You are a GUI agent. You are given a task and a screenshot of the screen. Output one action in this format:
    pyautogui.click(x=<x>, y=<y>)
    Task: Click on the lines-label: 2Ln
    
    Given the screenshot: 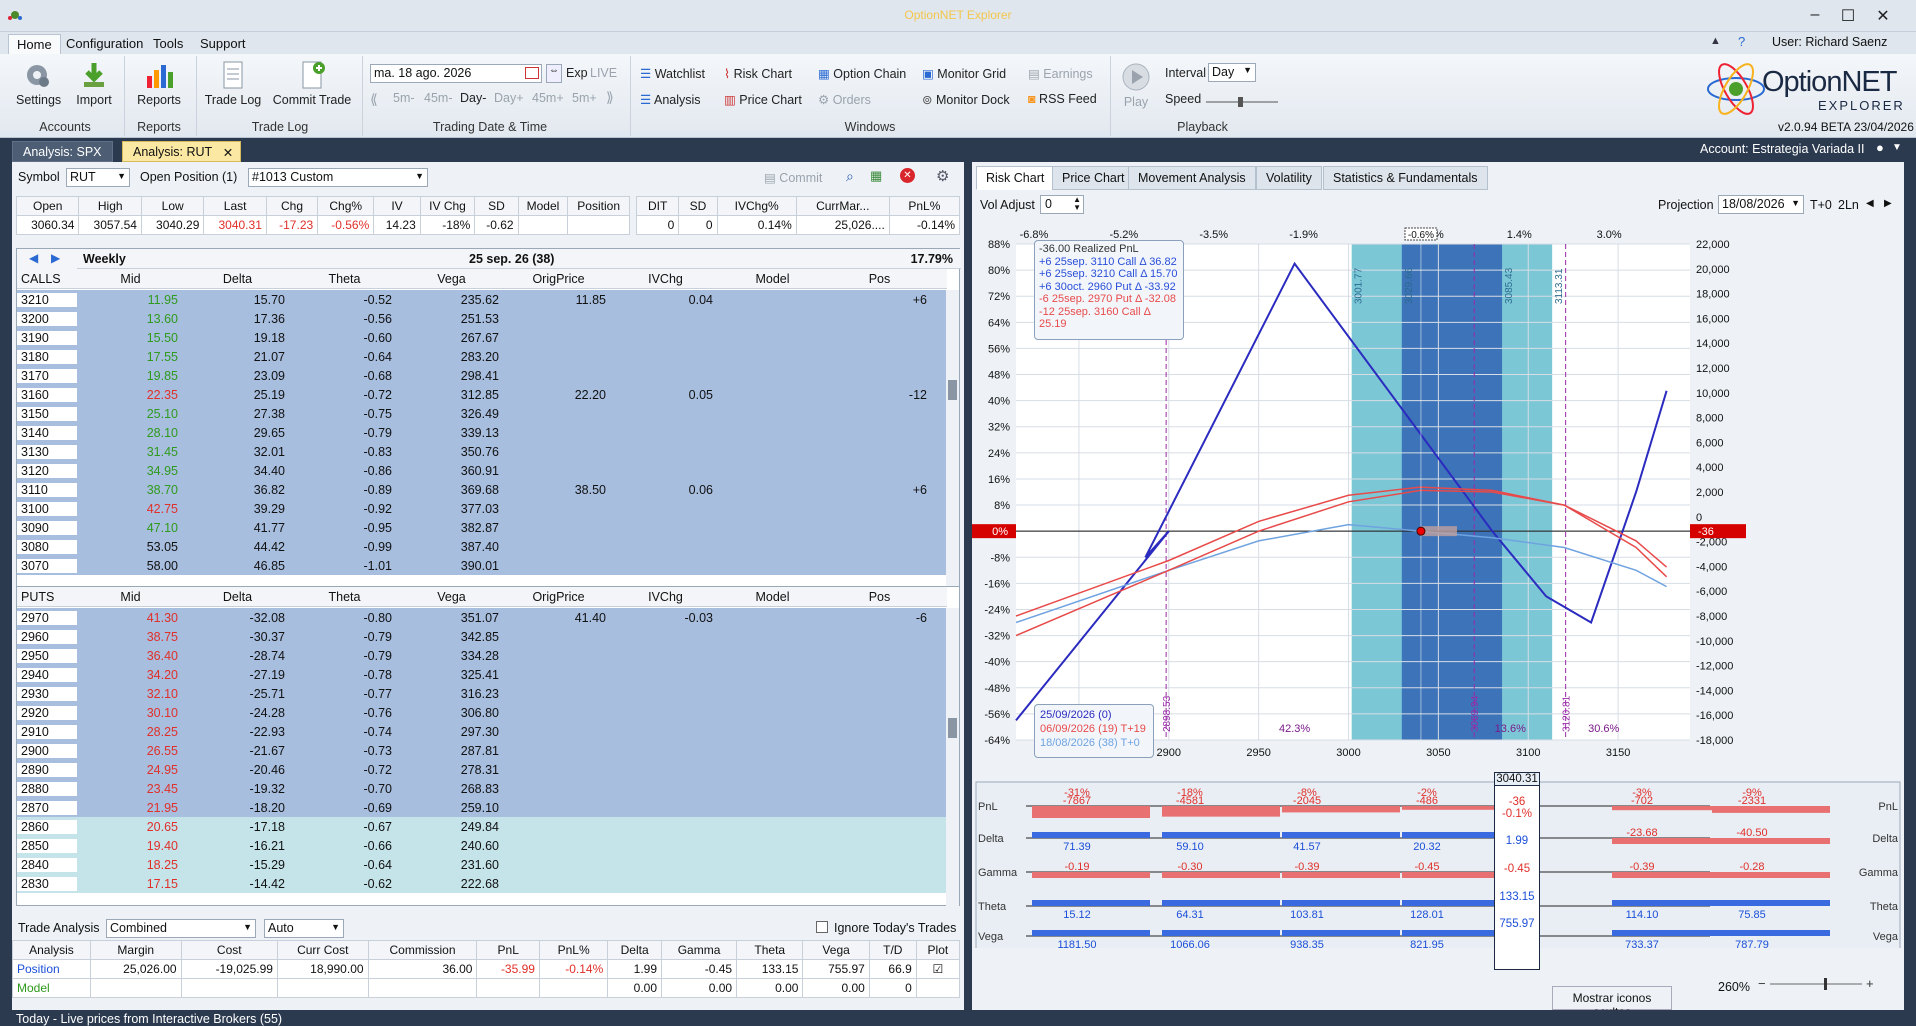 What is the action you would take?
    pyautogui.click(x=1848, y=205)
    